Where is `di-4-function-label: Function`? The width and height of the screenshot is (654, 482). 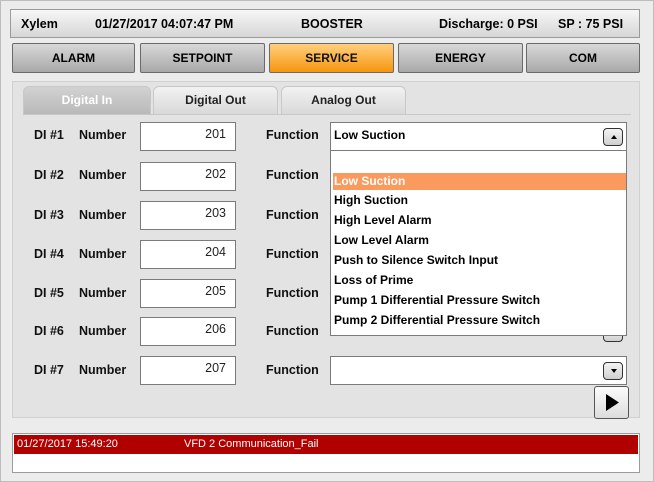 di-4-function-label: Function is located at coordinates (292, 254).